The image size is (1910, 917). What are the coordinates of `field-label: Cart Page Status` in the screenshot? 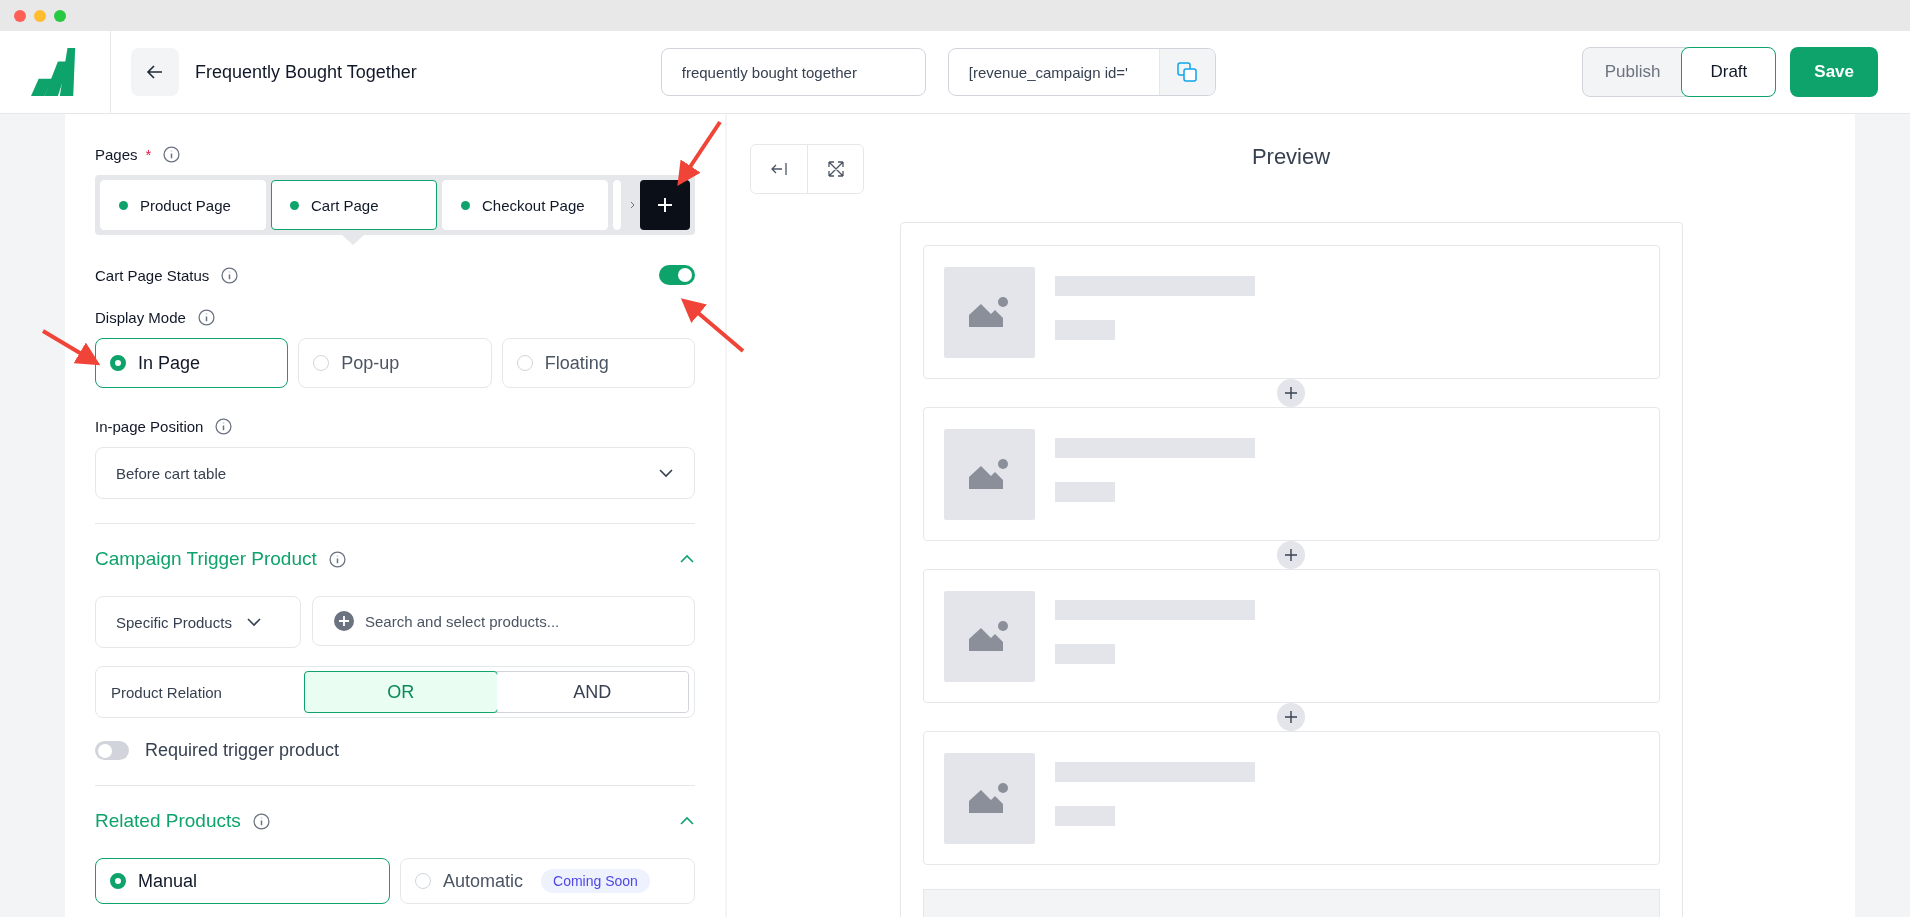 It's located at (152, 275).